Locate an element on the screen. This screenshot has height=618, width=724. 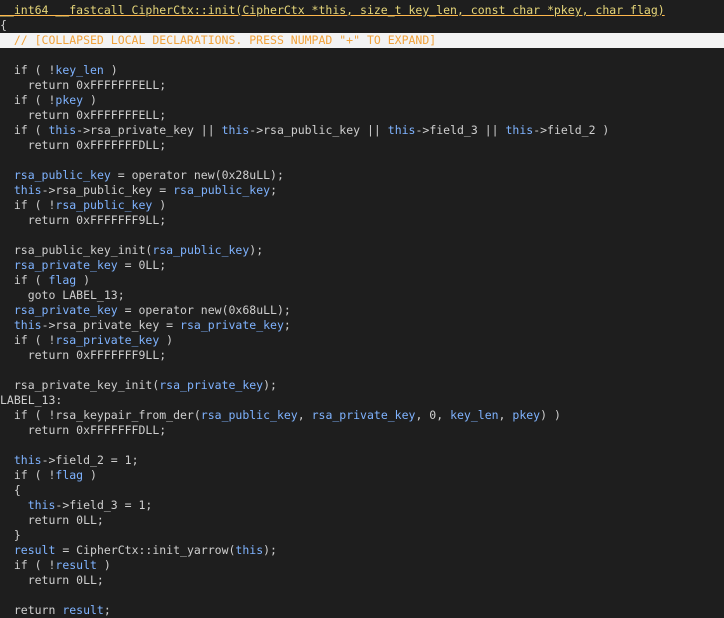
code-line-if-result: if ( !result ) is located at coordinates (362, 565).